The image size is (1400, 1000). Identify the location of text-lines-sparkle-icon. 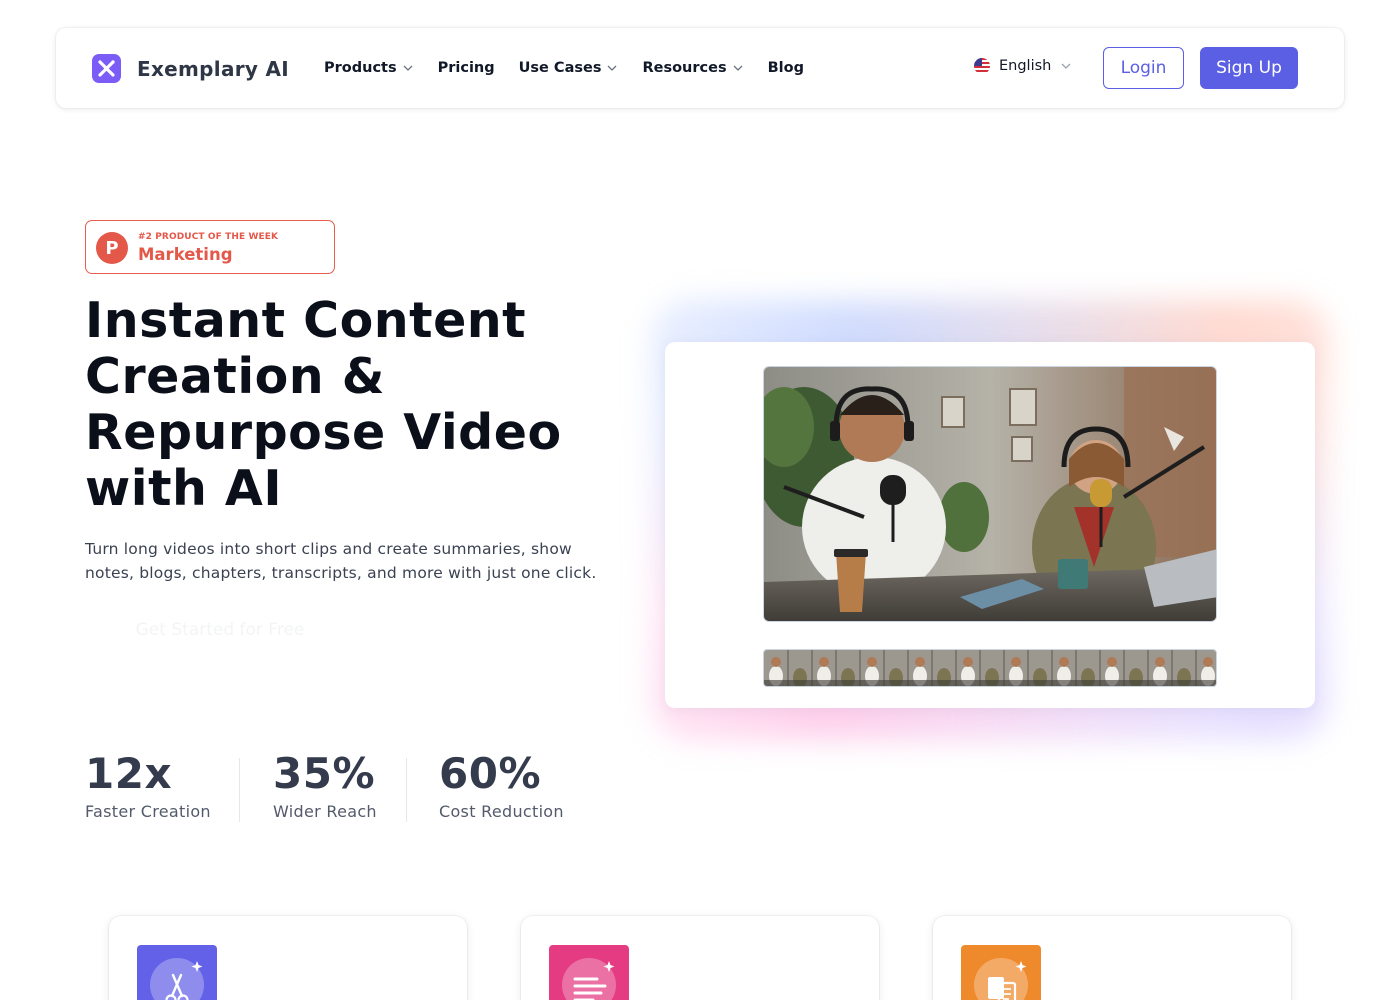
(589, 972).